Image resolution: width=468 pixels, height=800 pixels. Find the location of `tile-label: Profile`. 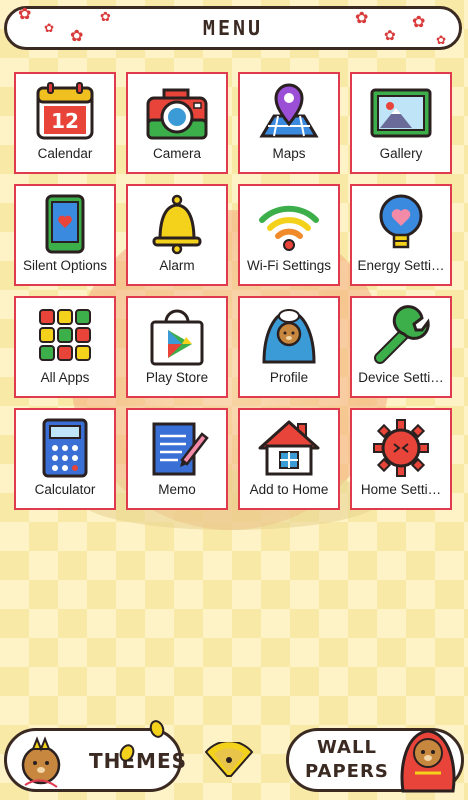

tile-label: Profile is located at coordinates (289, 377).